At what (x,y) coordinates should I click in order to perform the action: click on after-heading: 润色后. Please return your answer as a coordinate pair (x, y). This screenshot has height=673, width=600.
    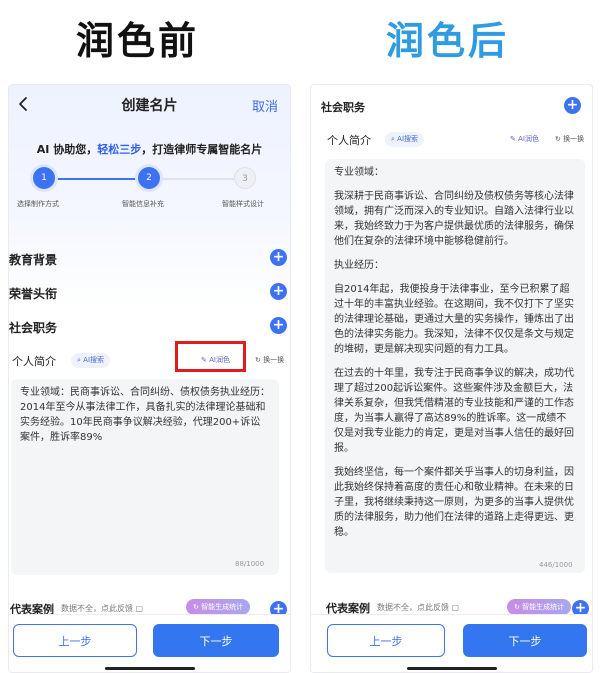
    Looking at the image, I should click on (448, 41).